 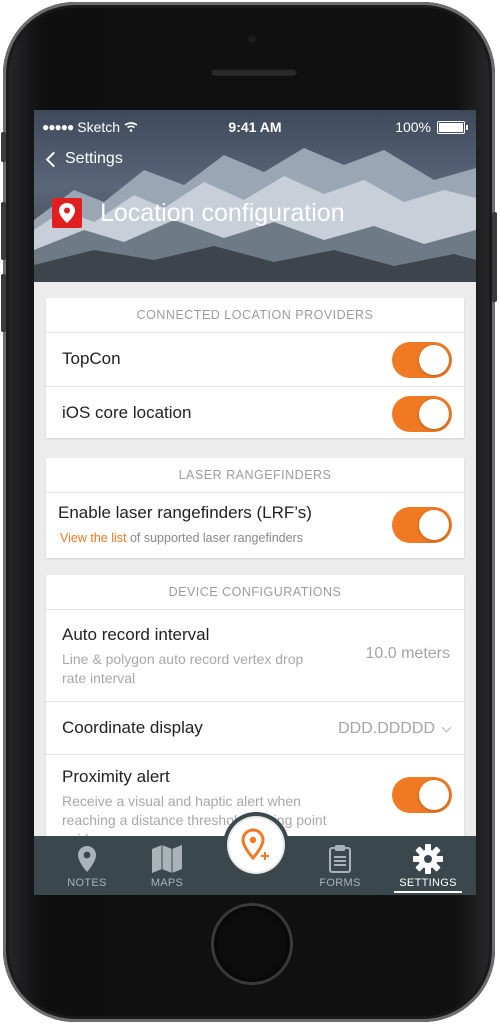 I want to click on power-button, so click(x=494, y=257).